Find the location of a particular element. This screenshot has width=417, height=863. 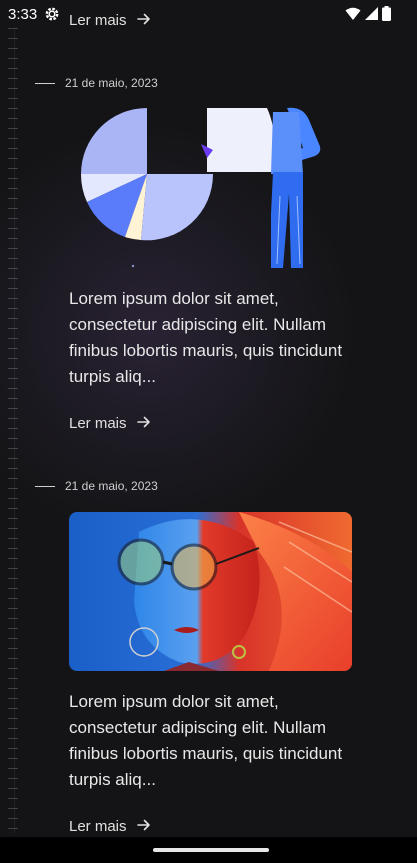

status-bar: 3:33 is located at coordinates (208, 14).